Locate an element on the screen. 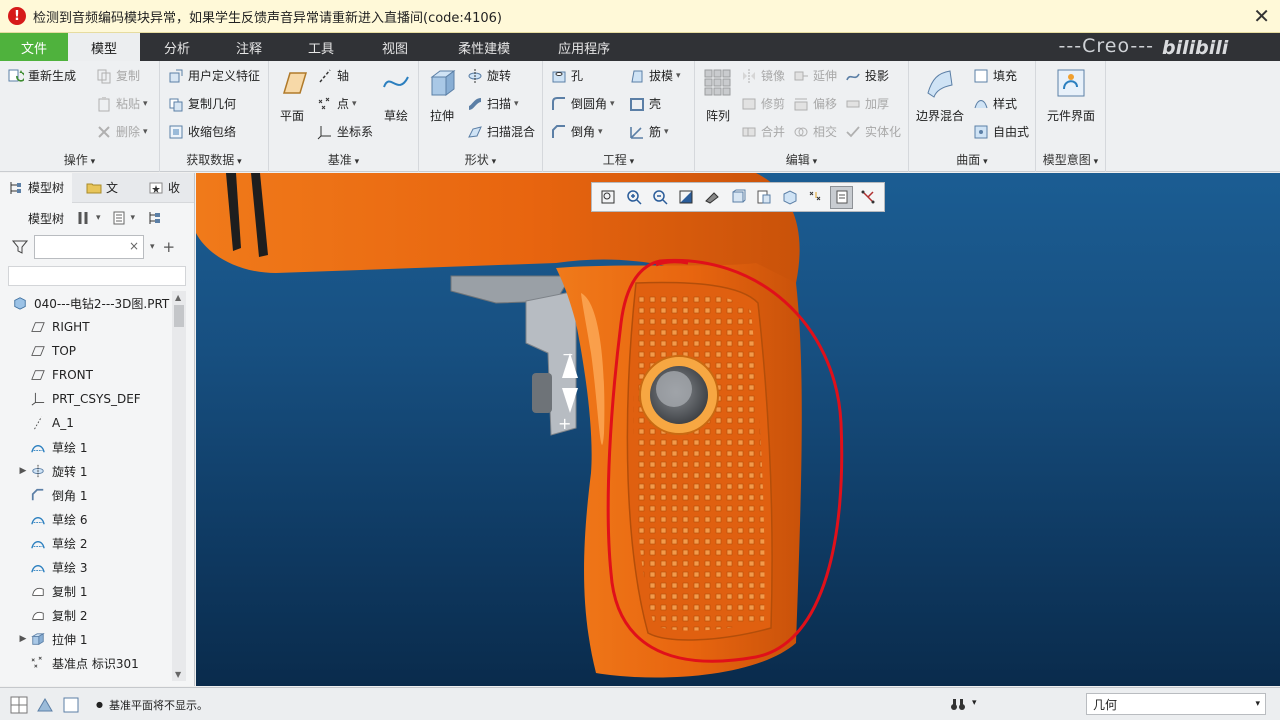  repaint-icon is located at coordinates (685, 197).